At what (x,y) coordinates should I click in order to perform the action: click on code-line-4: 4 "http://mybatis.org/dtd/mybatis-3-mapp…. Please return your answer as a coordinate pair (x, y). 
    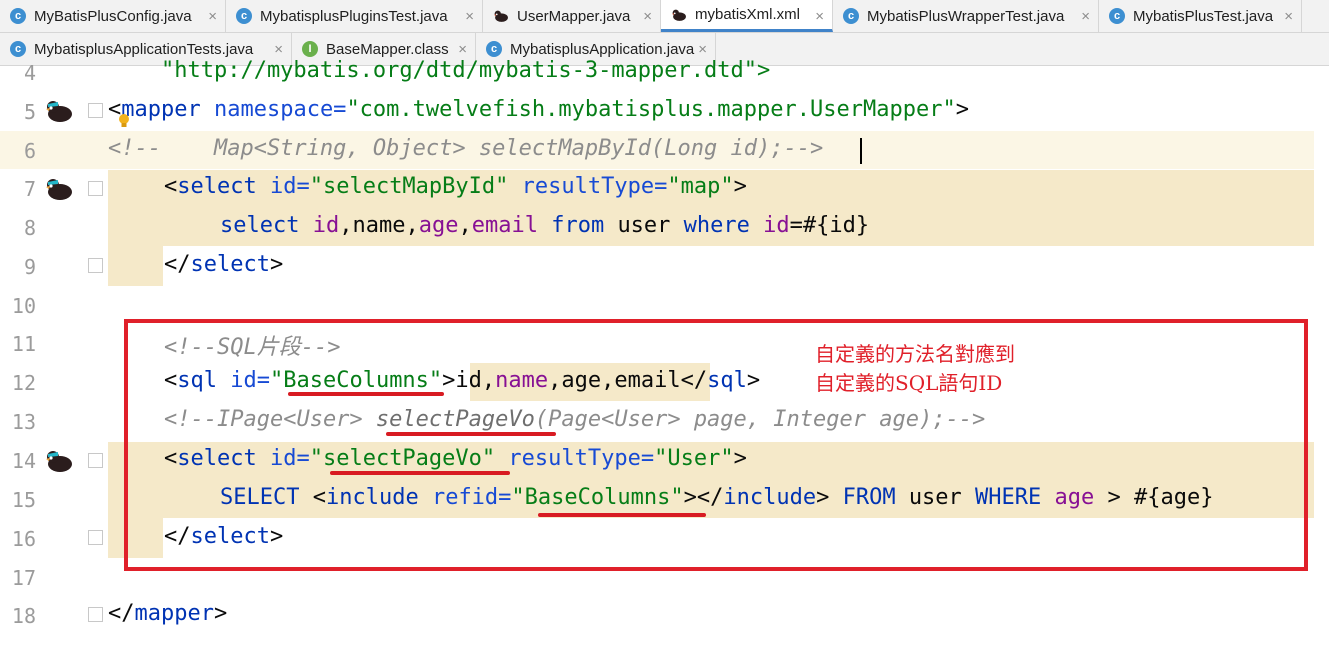
    Looking at the image, I should click on (664, 73).